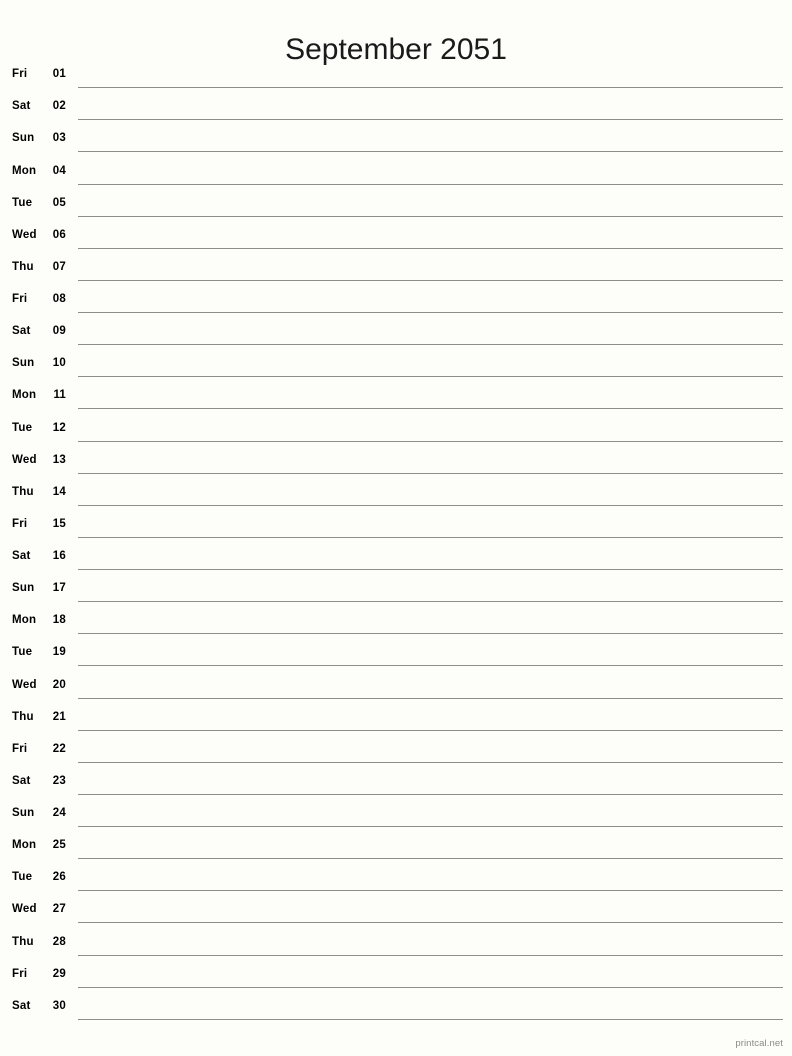 Image resolution: width=792 pixels, height=1056 pixels. Describe the element at coordinates (59, 74) in the screenshot. I see `day-number-label: 01` at that location.